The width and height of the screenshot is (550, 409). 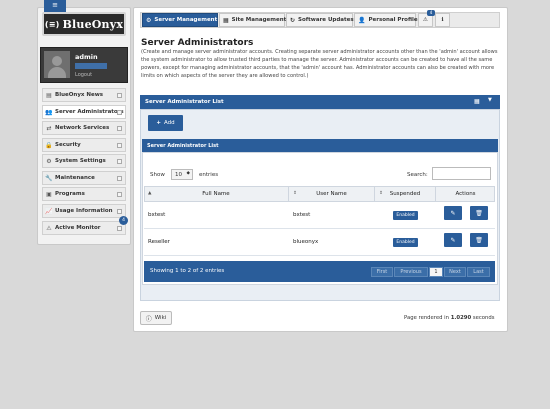 What do you see at coordinates (159, 242) in the screenshot?
I see `cell-full-name: Reseller` at bounding box center [159, 242].